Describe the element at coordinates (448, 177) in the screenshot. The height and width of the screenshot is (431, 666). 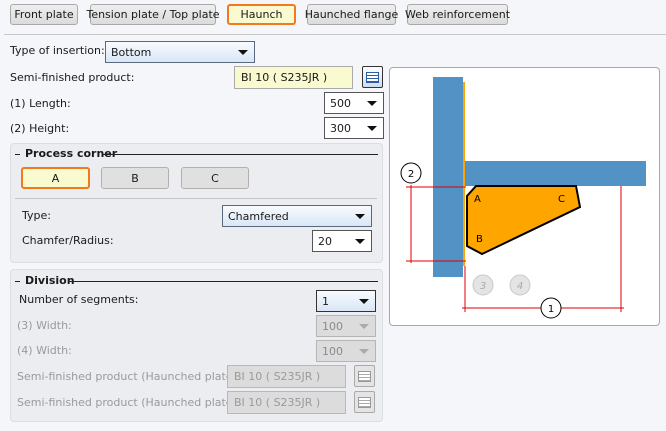
I see `column-shape` at that location.